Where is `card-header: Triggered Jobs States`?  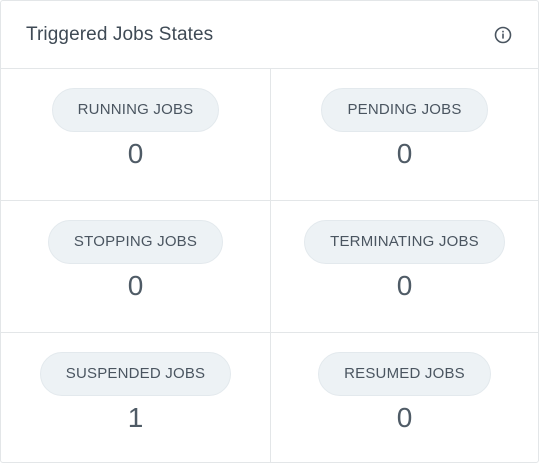 card-header: Triggered Jobs States is located at coordinates (269, 35).